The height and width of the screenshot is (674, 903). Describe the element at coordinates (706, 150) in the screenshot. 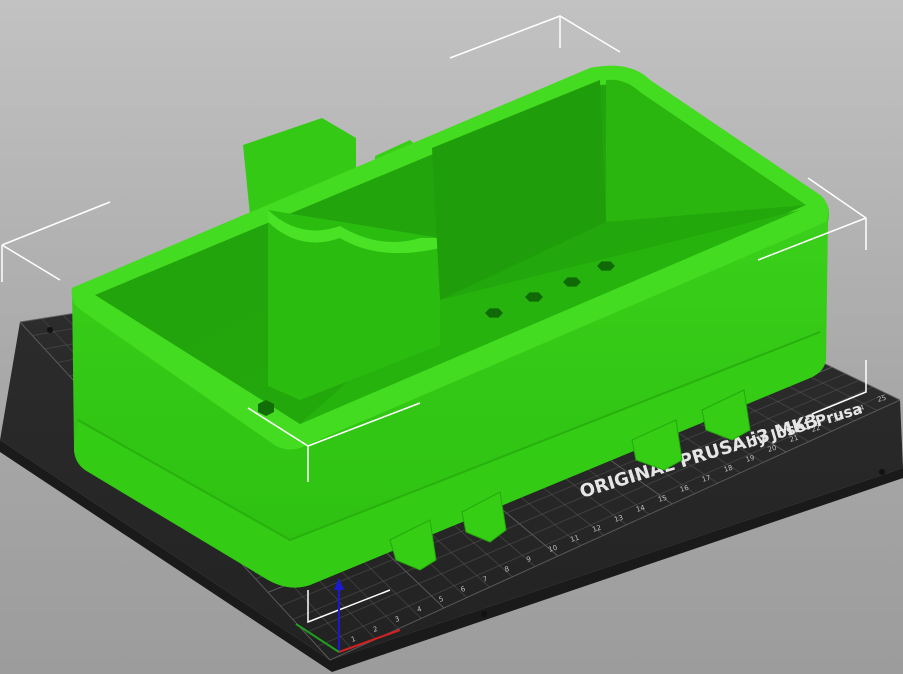

I see `inner-right-wall` at that location.